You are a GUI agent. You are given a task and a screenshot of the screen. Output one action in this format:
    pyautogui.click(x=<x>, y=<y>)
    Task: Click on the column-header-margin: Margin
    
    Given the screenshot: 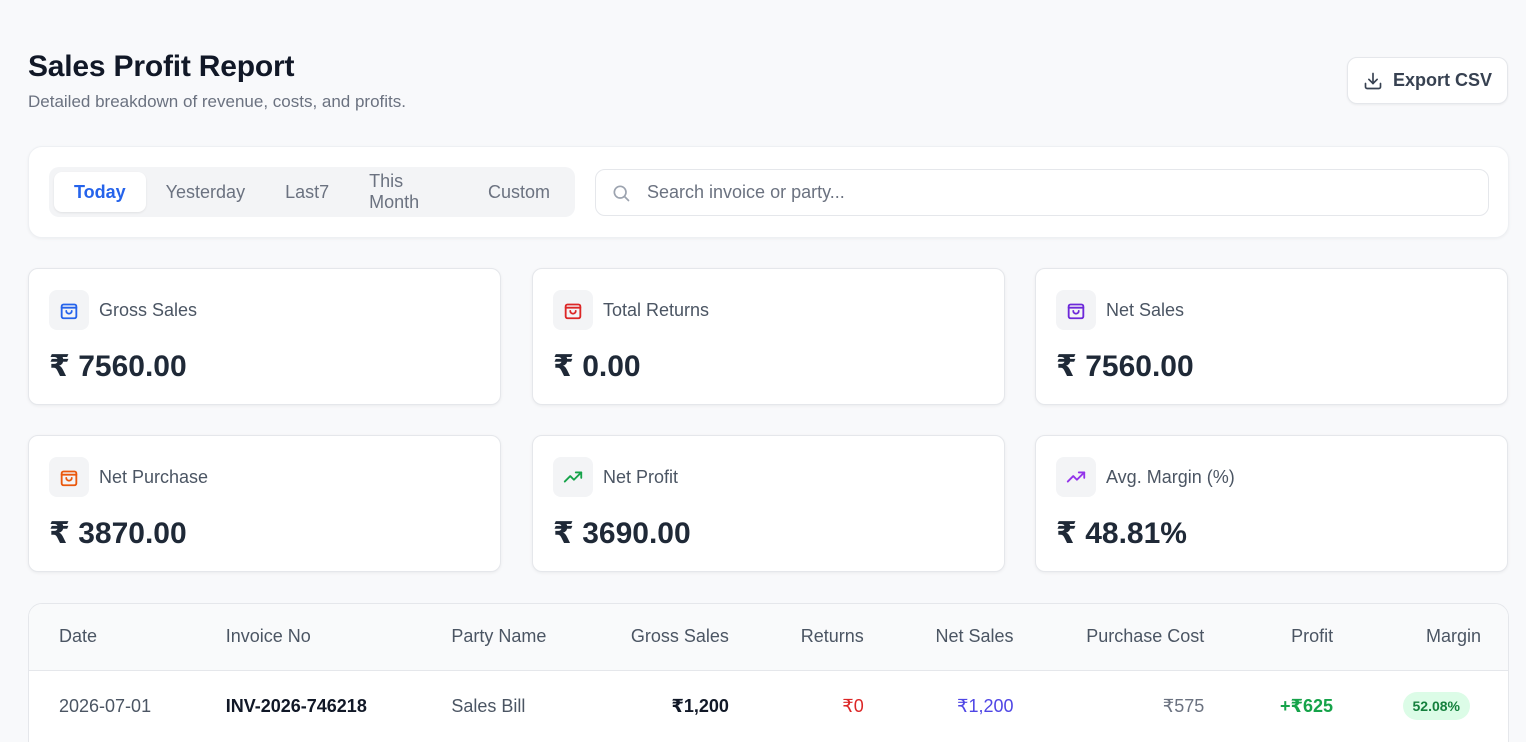 What is the action you would take?
    pyautogui.click(x=1453, y=636)
    